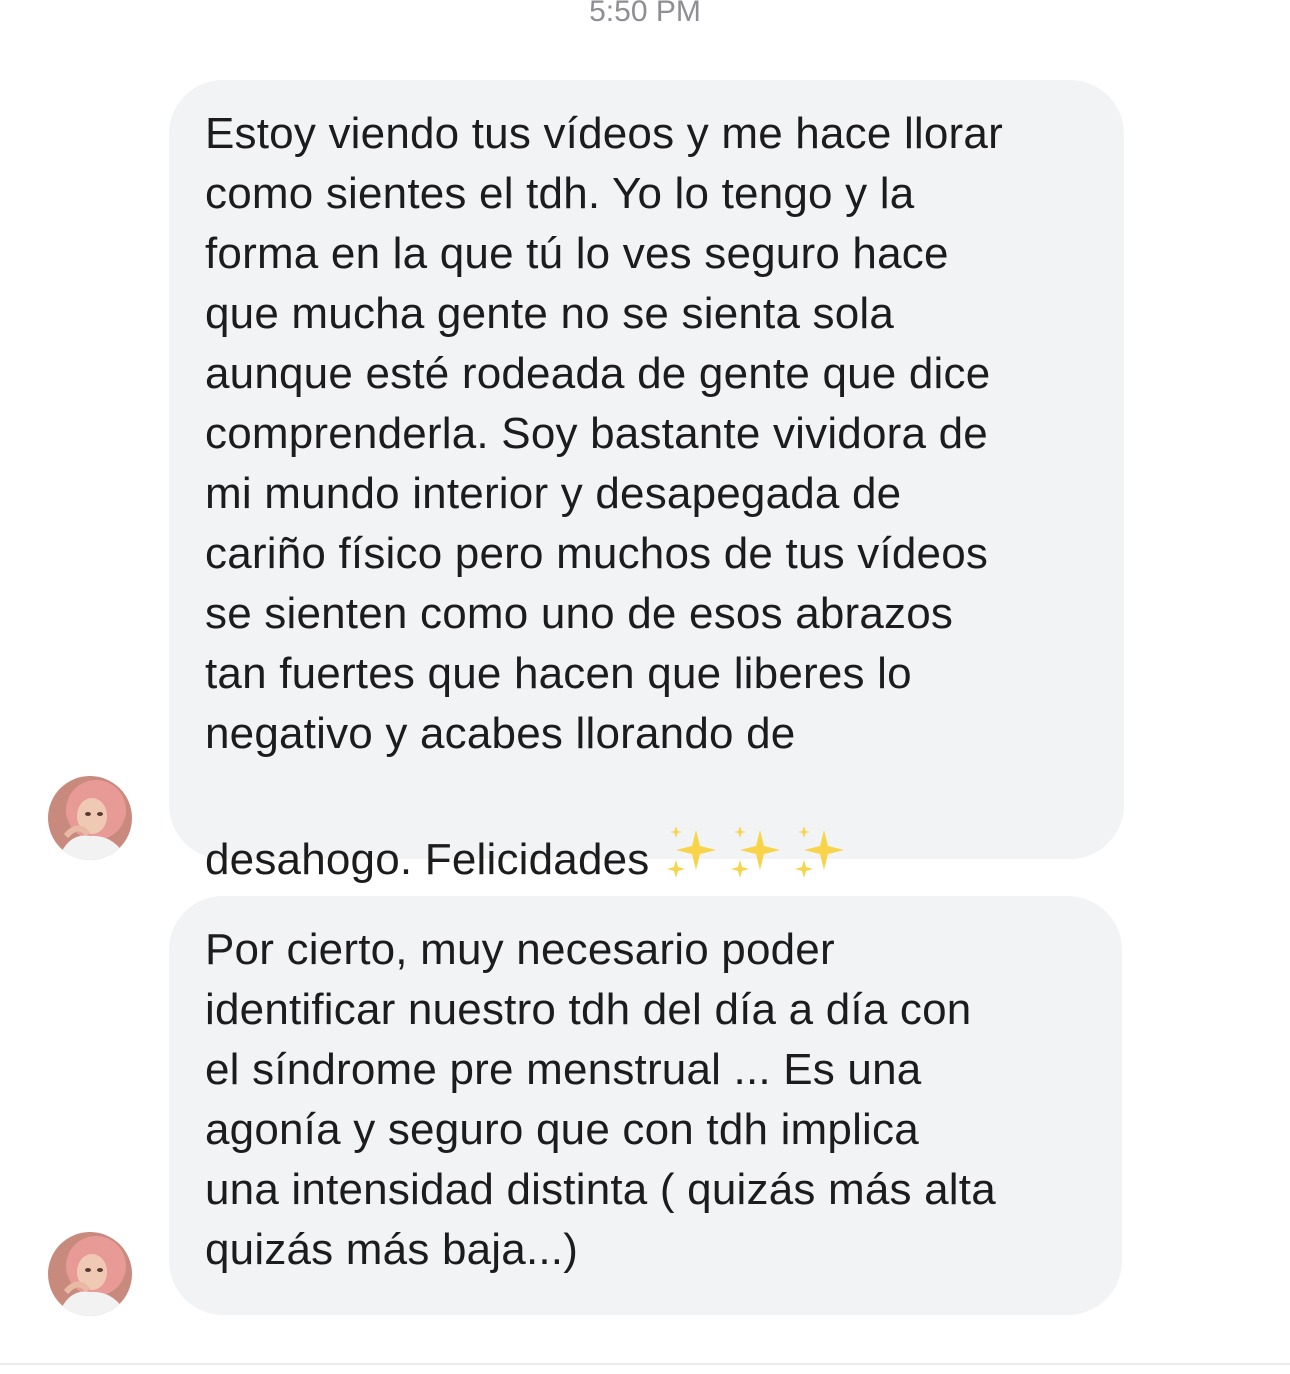 This screenshot has height=1374, width=1290. I want to click on sparkles-emoji, so click(760, 830).